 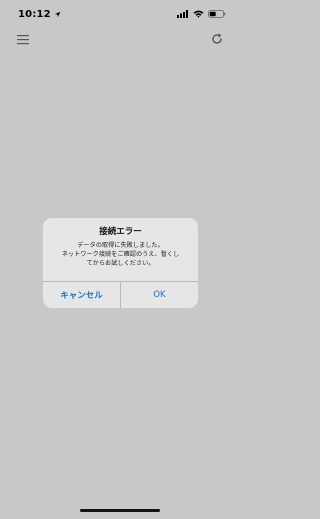 I want to click on dialog-buttons: キャンセル OK, so click(x=120, y=294).